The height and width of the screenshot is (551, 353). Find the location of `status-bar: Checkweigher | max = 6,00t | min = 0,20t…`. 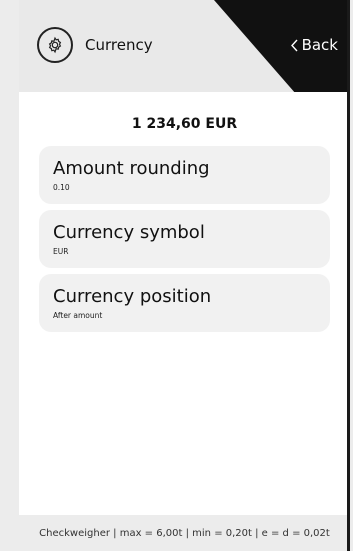

status-bar: Checkweigher | max = 6,00t | min = 0,20t… is located at coordinates (184, 533).